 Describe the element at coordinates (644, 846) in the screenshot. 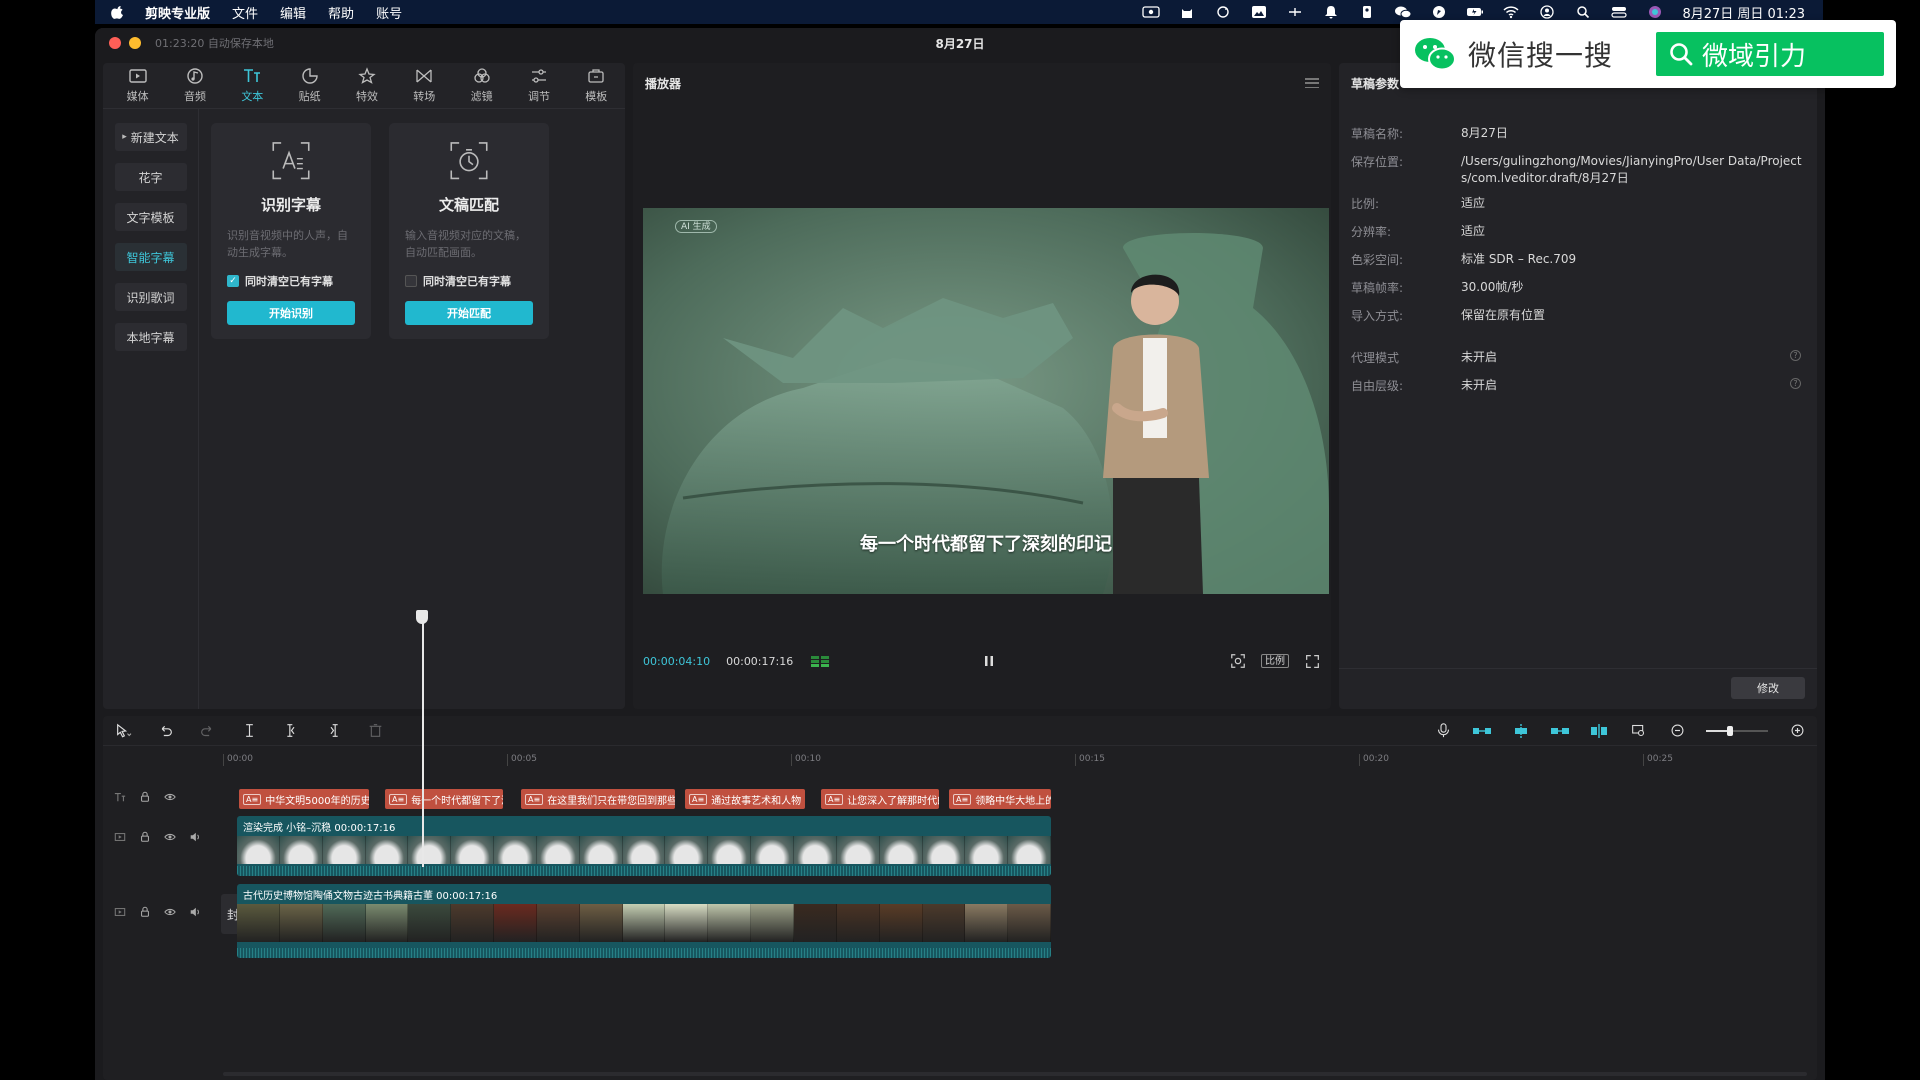

I see `avatar-video-clip: 渲染完成 小铭–沉稳 00:00:17:16` at that location.